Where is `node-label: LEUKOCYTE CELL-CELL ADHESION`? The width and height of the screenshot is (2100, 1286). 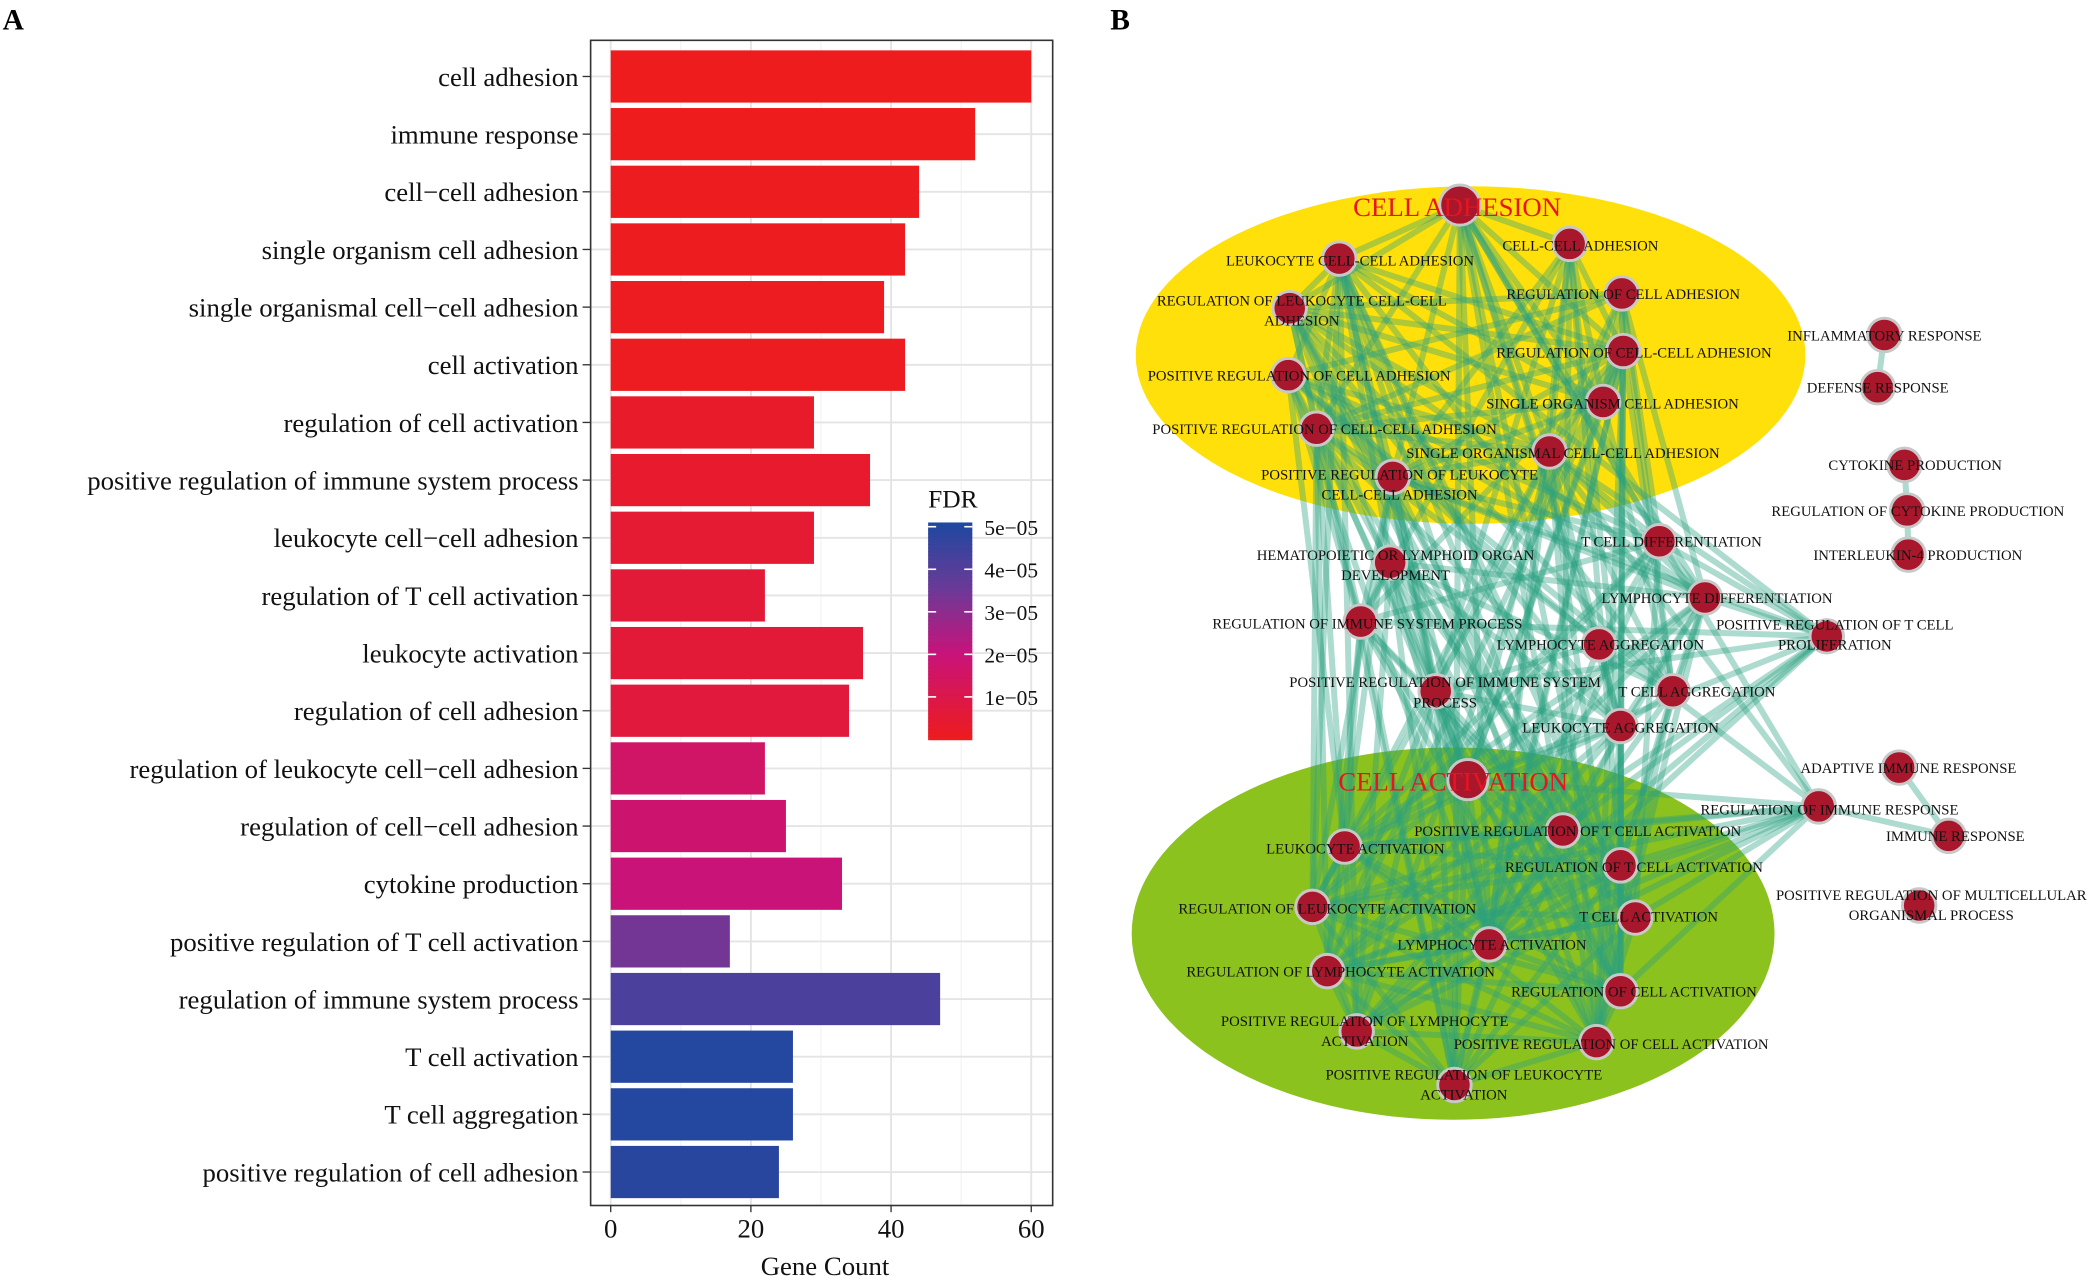
node-label: LEUKOCYTE CELL-CELL ADHESION is located at coordinates (1350, 261).